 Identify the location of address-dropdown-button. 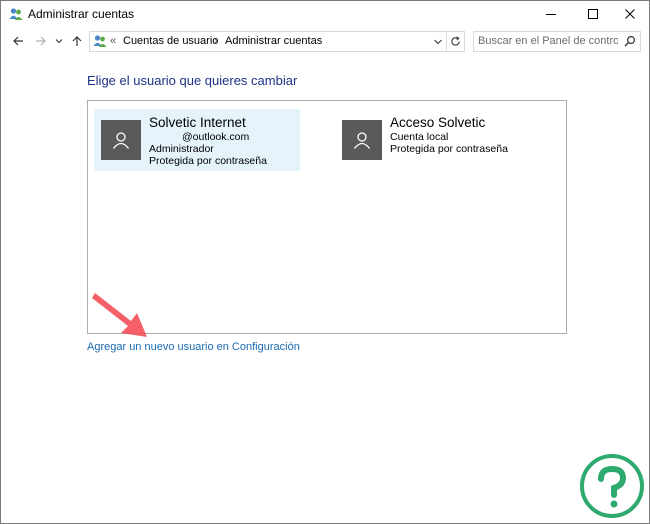
(438, 42).